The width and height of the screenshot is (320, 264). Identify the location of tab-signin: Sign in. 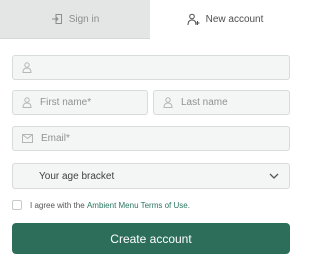
(75, 19).